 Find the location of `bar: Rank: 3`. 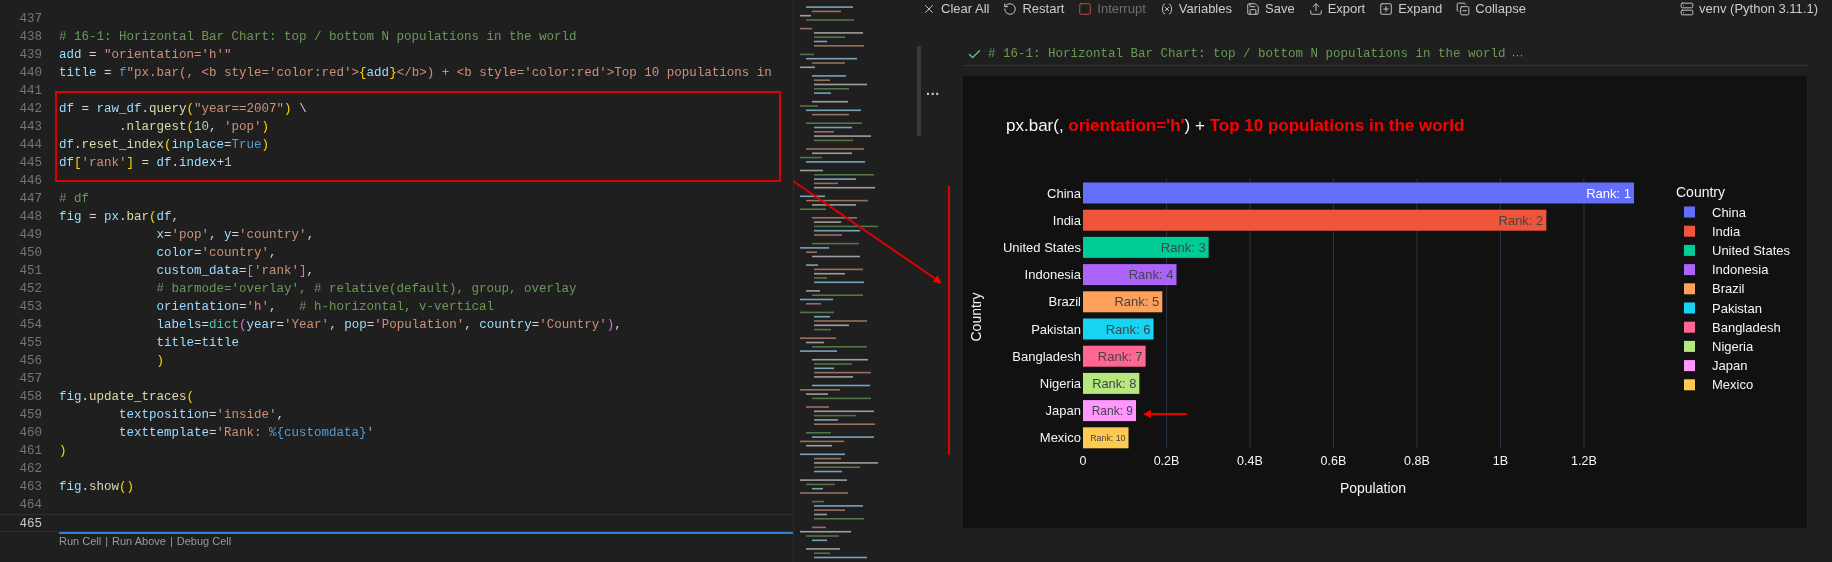

bar: Rank: 3 is located at coordinates (1146, 247).